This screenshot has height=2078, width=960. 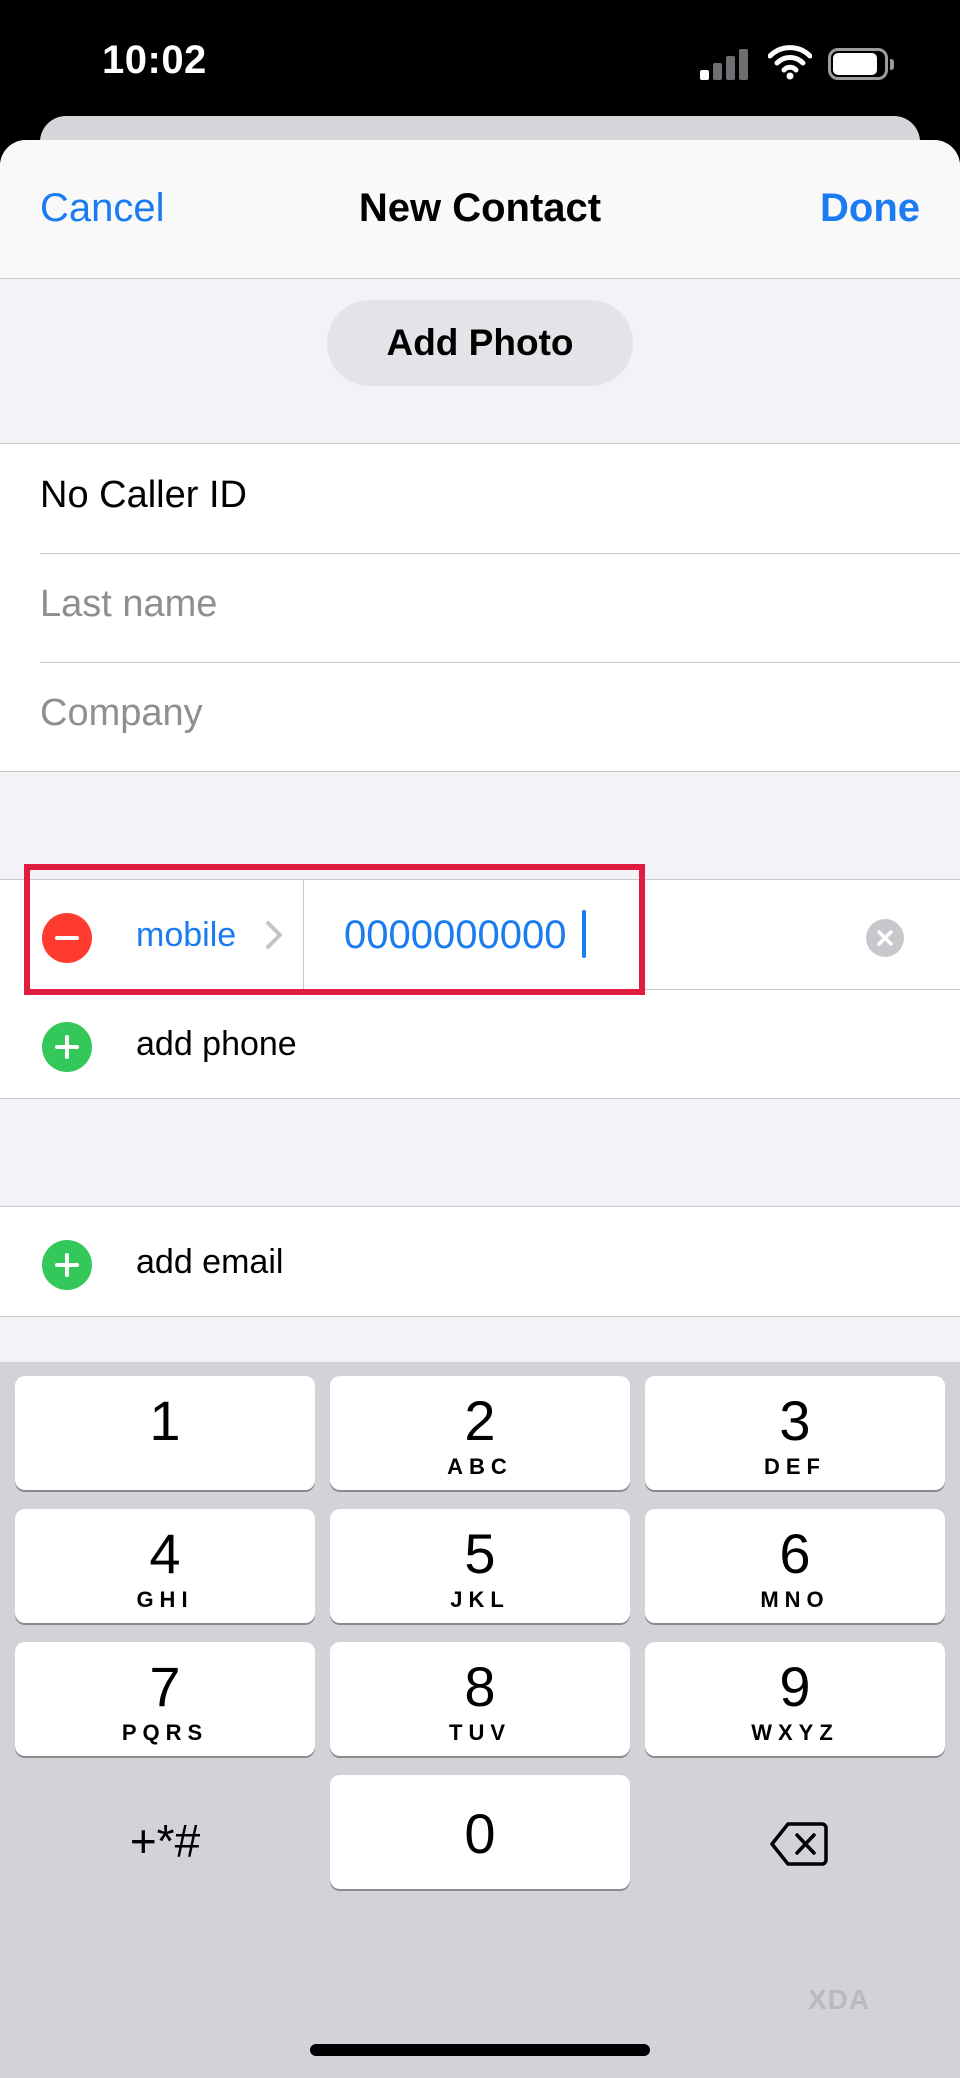 What do you see at coordinates (839, 1999) in the screenshot?
I see `watermark-logo: XDA` at bounding box center [839, 1999].